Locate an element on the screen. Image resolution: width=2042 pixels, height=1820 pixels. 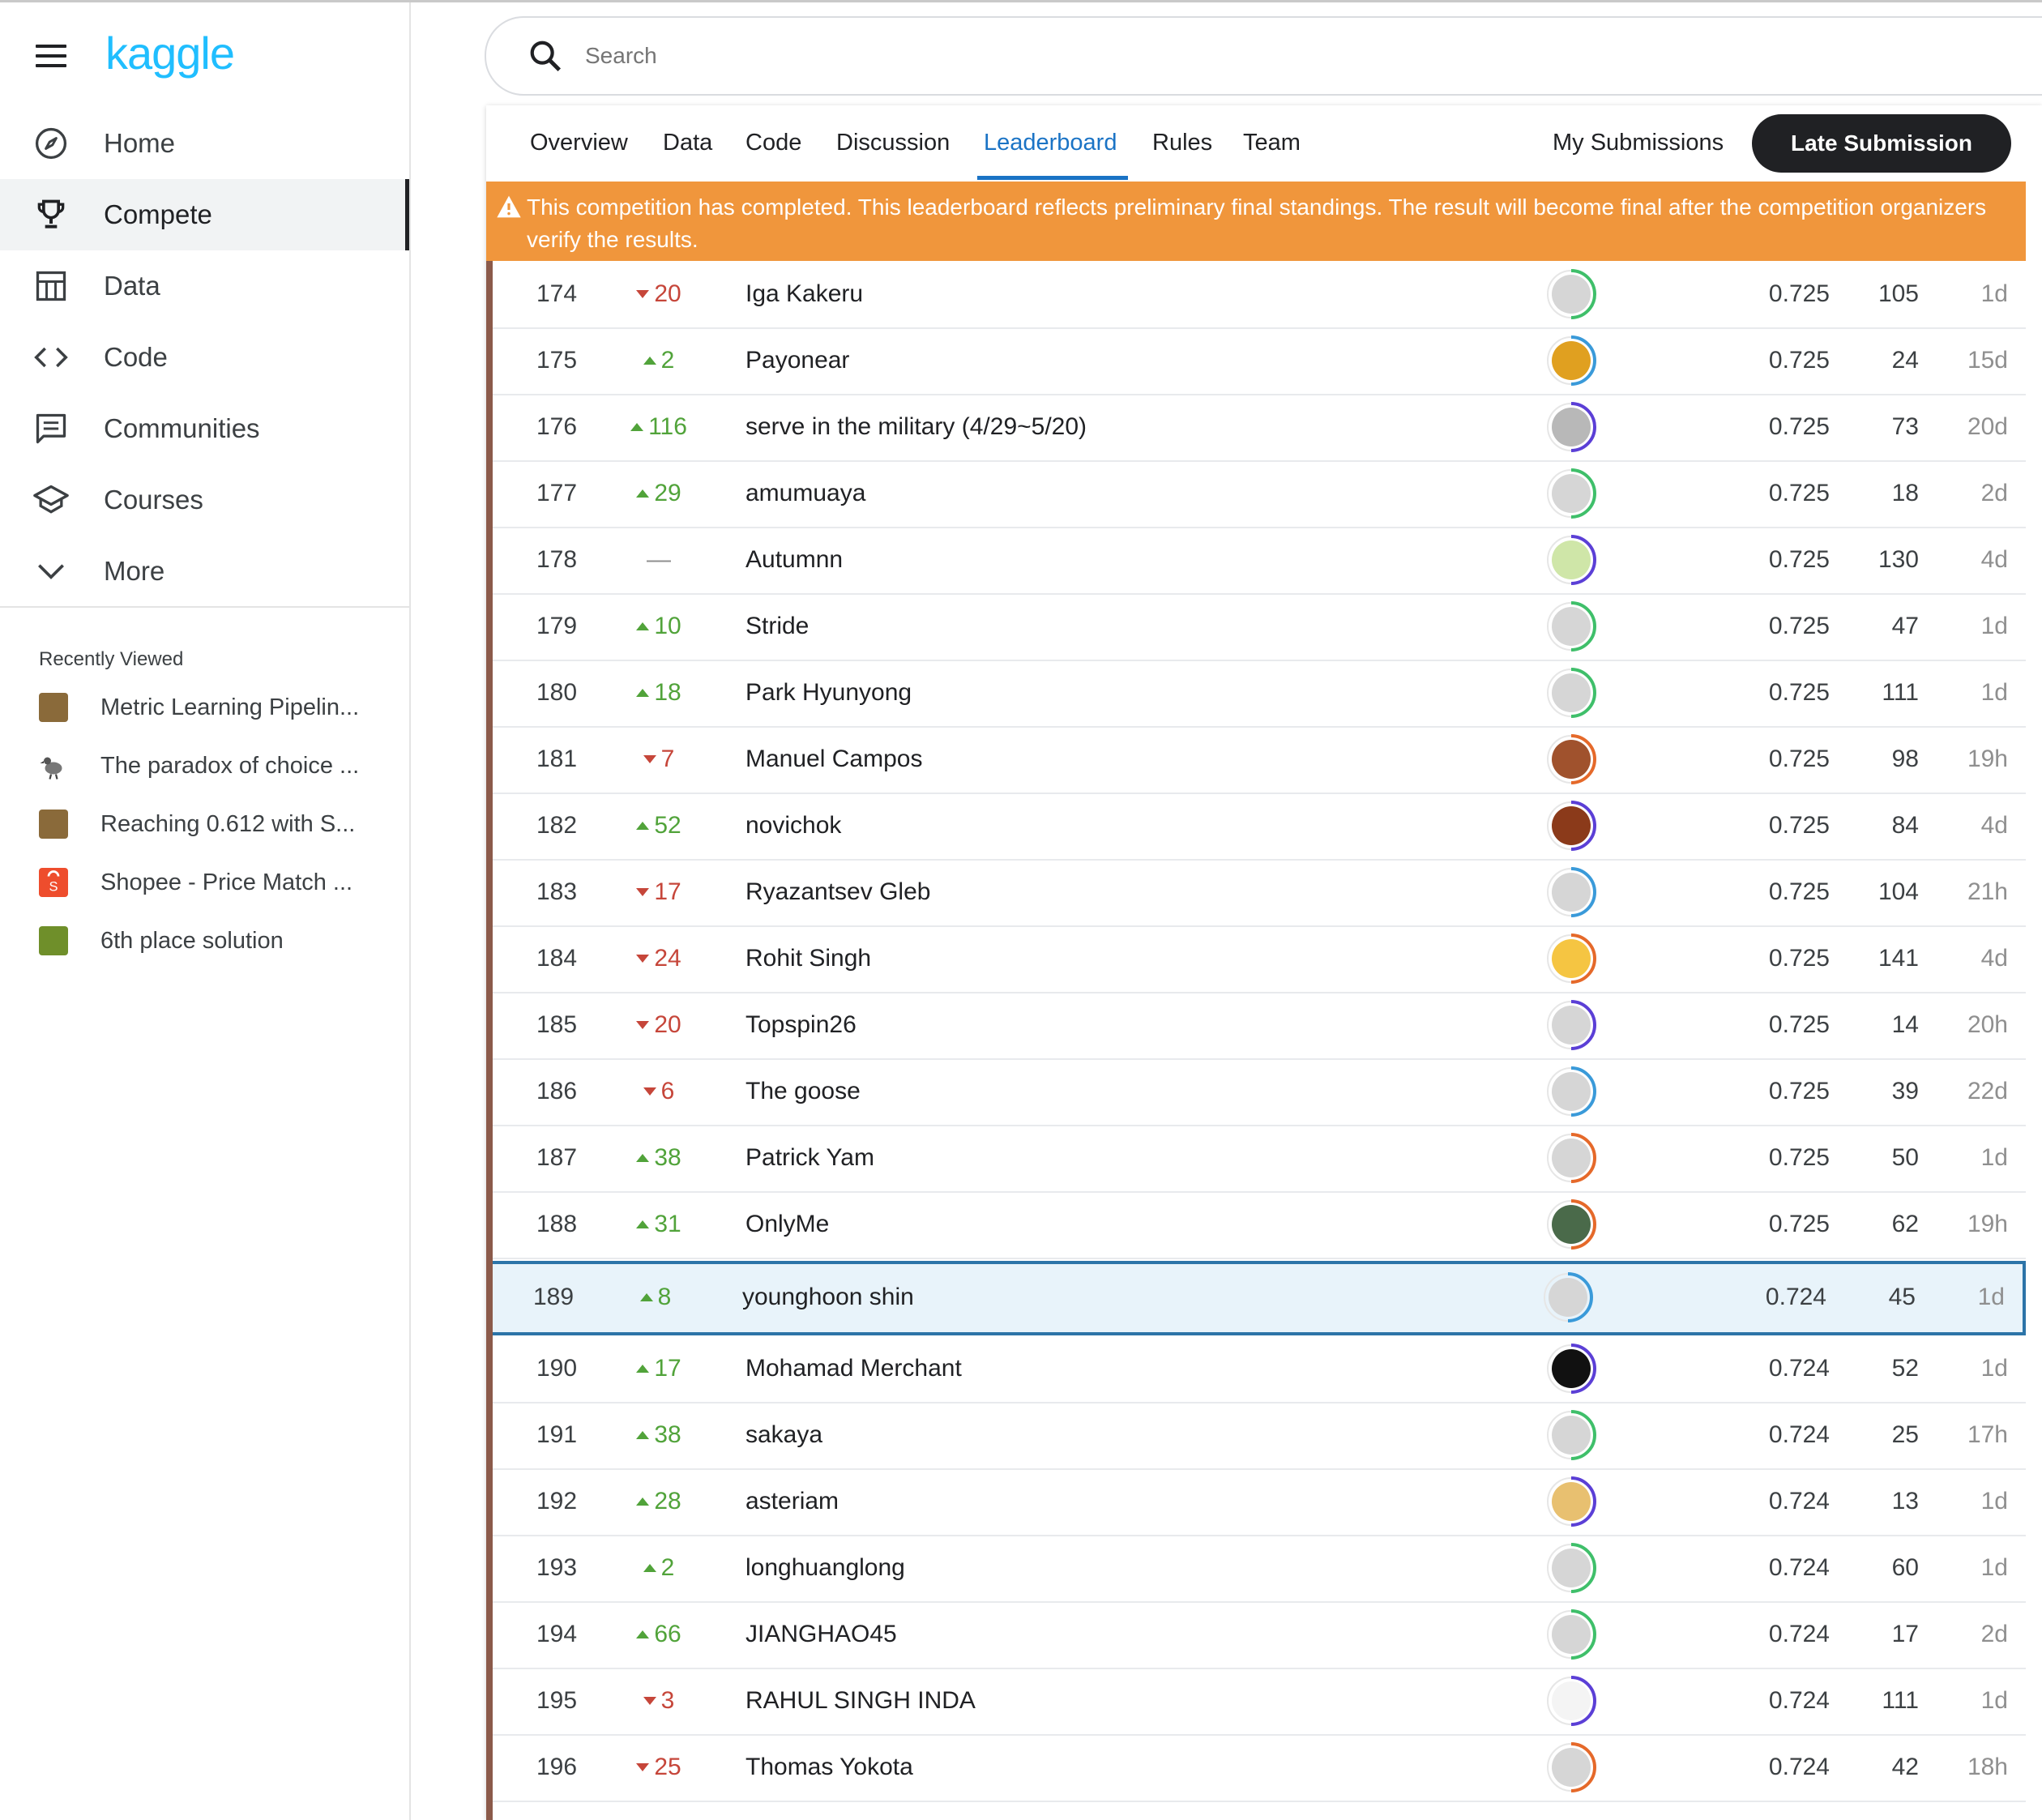
team-name-cell: The goose is located at coordinates (1110, 1091).